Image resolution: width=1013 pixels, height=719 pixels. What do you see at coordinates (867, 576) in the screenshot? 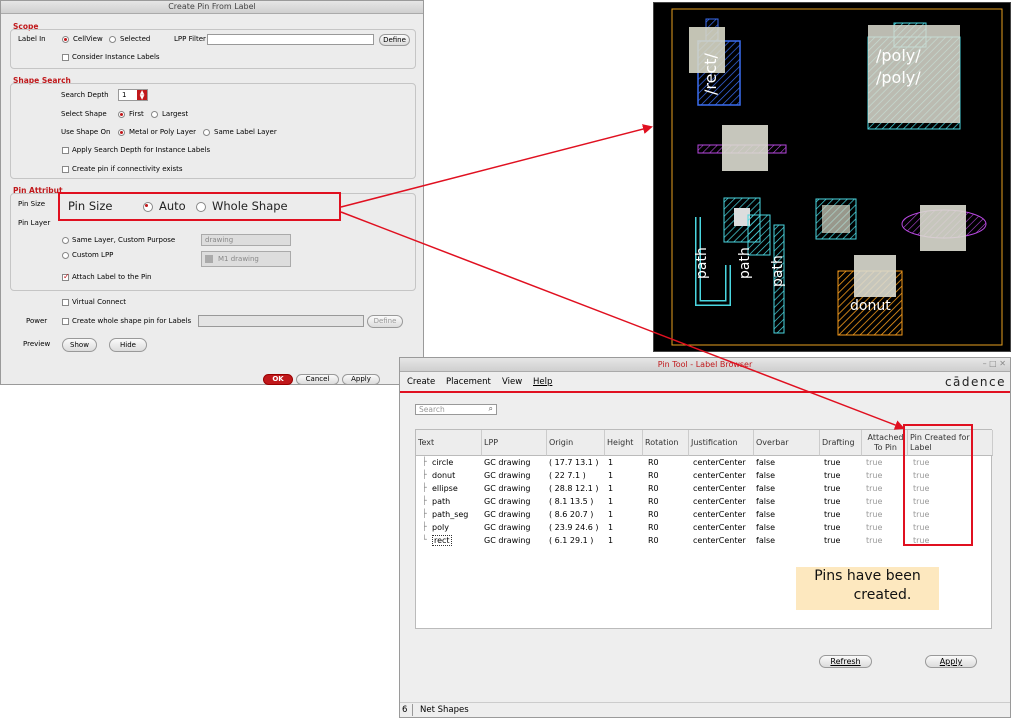
I see `note-line-1: Pins have been` at bounding box center [867, 576].